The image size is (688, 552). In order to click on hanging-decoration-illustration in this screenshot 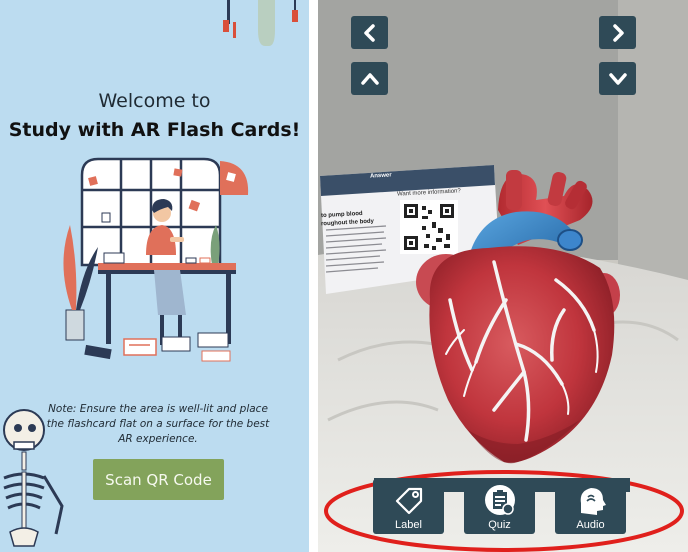, I will do `click(260, 23)`.